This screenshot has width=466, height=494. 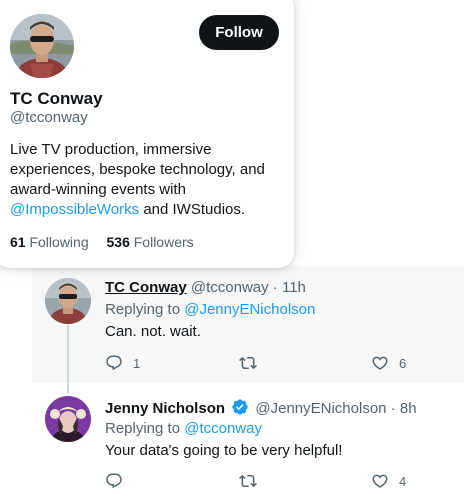 I want to click on timestamp: 11h, so click(x=294, y=287).